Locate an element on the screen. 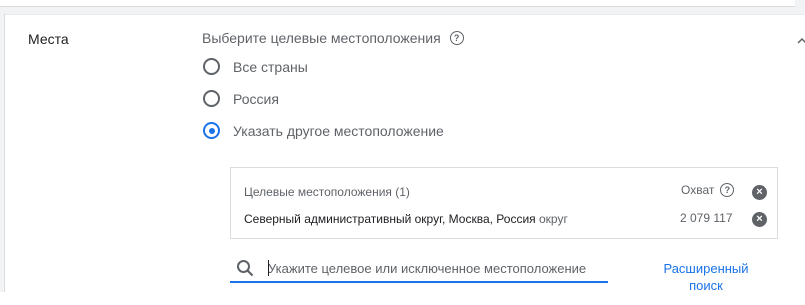  radio-russia: Россия is located at coordinates (241, 98).